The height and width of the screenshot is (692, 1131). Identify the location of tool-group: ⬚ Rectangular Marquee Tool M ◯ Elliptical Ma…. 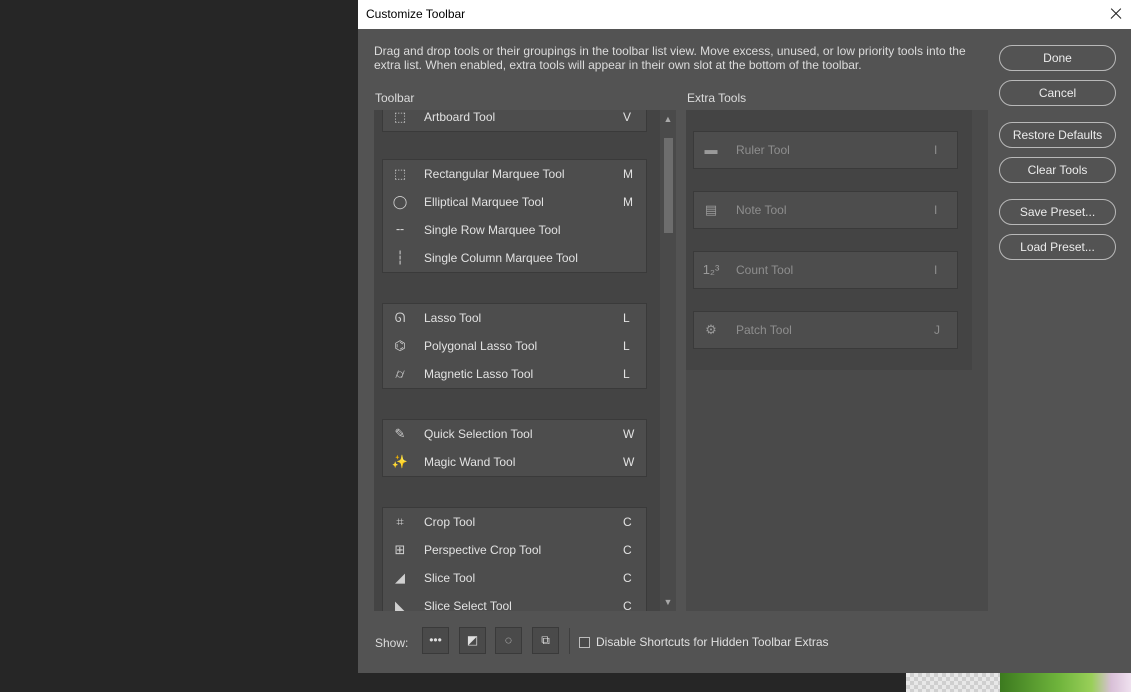
(514, 216).